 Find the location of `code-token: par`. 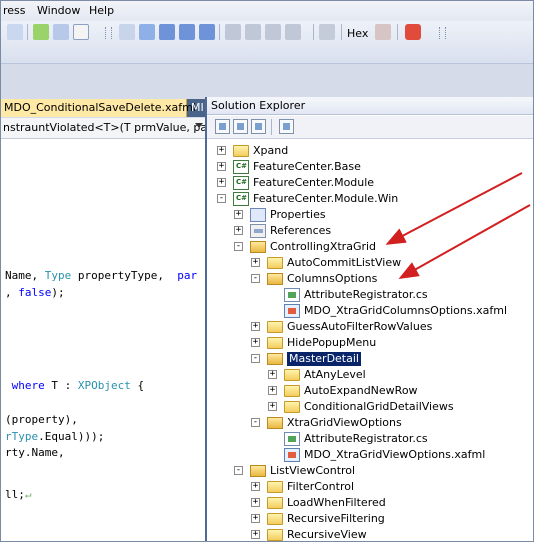

code-token: par is located at coordinates (187, 275).